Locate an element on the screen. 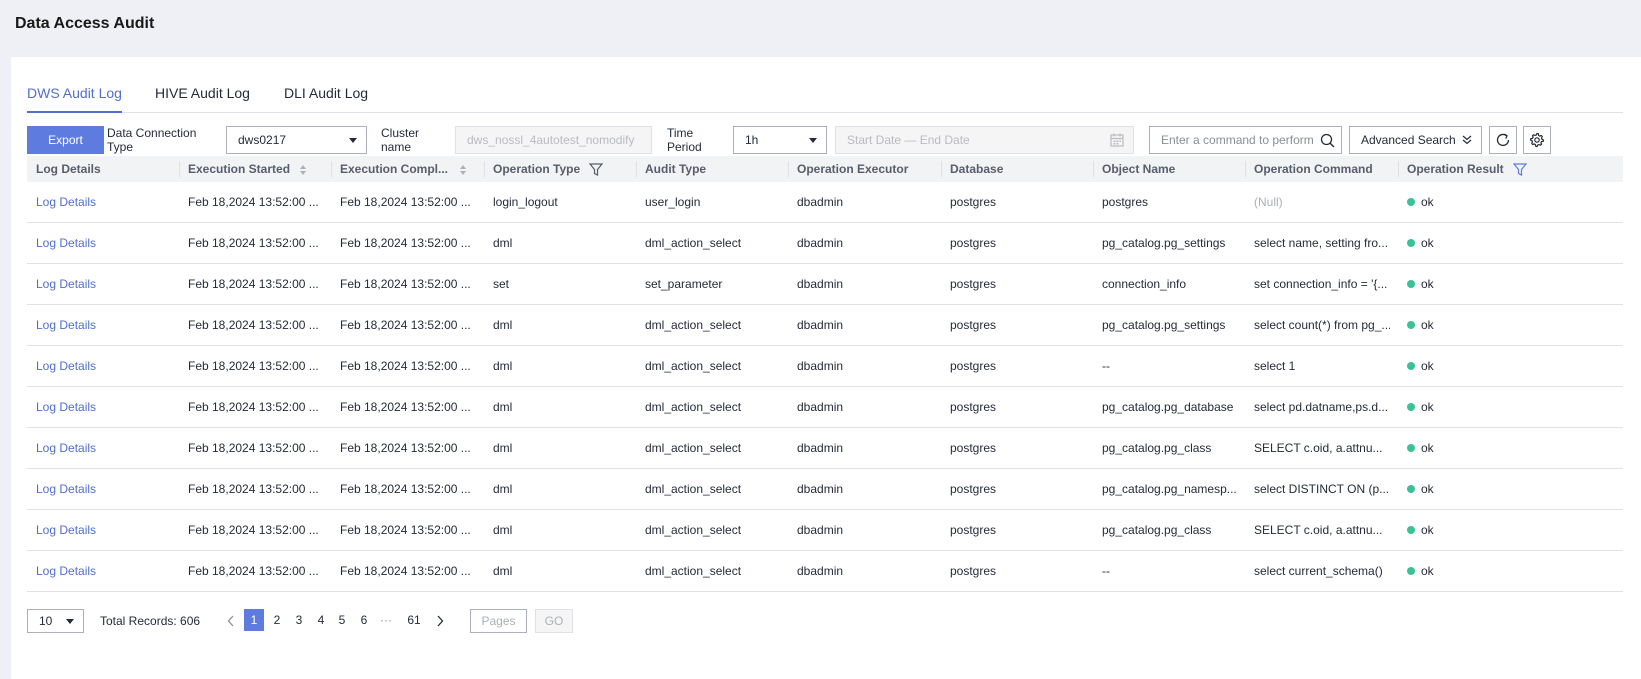 This screenshot has height=679, width=1641. column-header-operation-type: Operation Type is located at coordinates (544, 169).